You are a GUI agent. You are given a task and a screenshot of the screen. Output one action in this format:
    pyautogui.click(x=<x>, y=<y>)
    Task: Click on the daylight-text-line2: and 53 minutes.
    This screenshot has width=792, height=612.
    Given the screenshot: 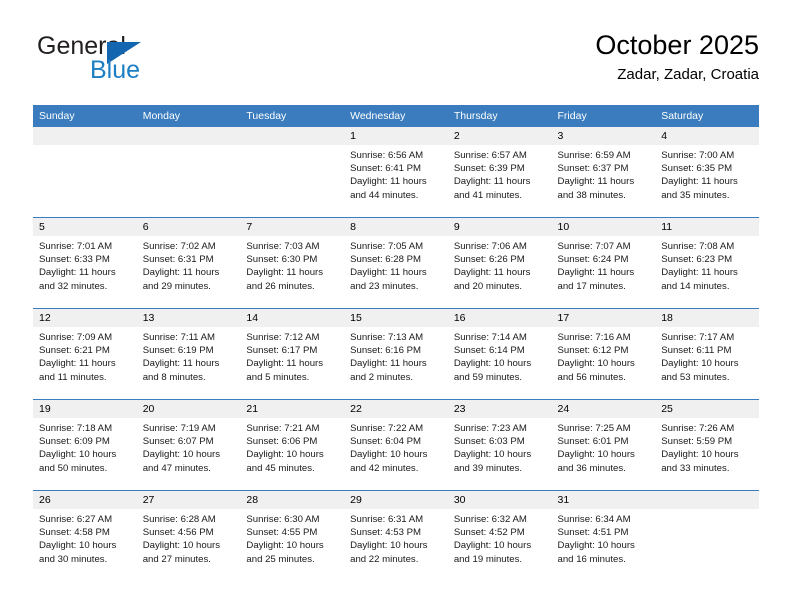 What is the action you would take?
    pyautogui.click(x=695, y=377)
    